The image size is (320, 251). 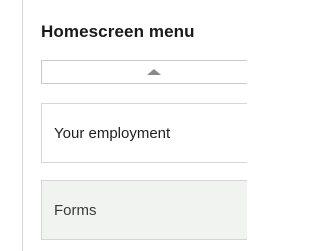 I want to click on menu-item-label: Forms, so click(x=75, y=210).